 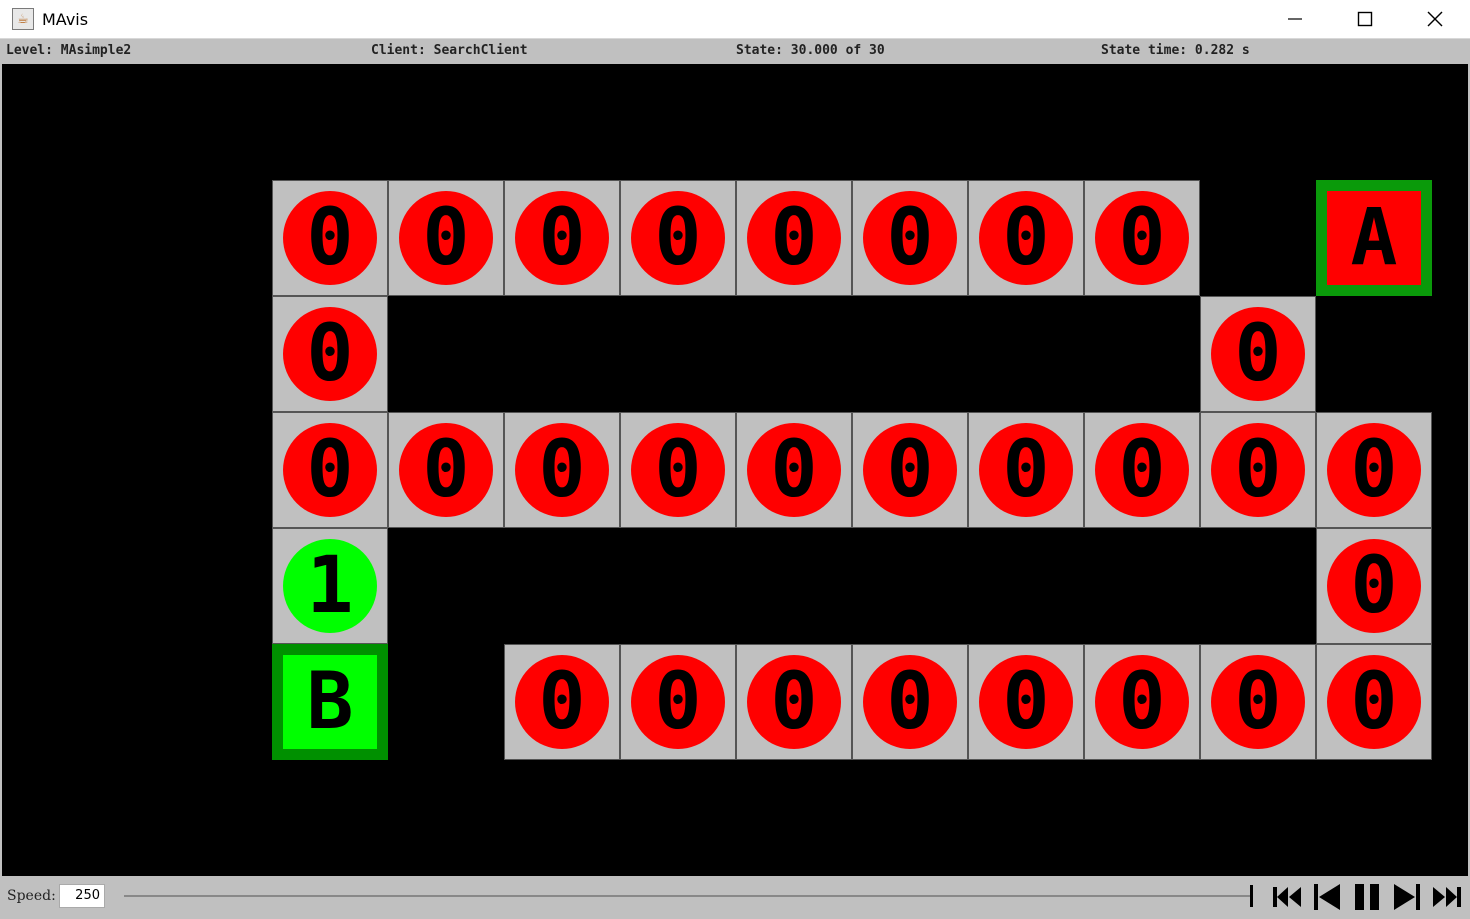 I want to click on box-label: A, so click(x=1374, y=238).